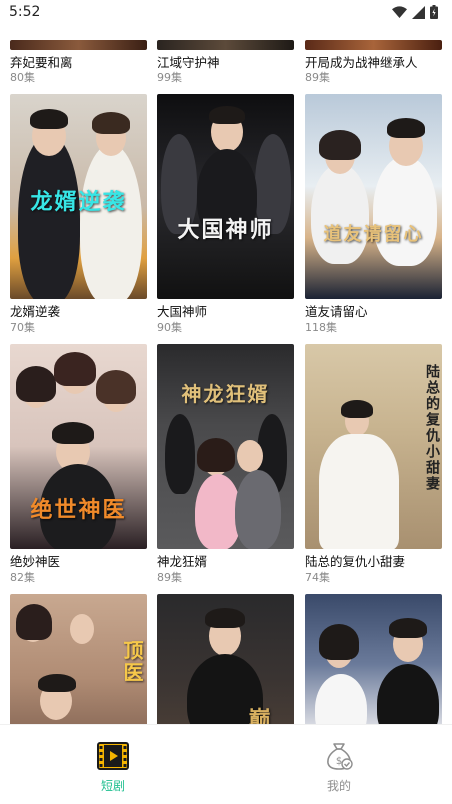 The image size is (452, 804). What do you see at coordinates (225, 394) in the screenshot?
I see `poster-title-text: 神龙狂婿` at bounding box center [225, 394].